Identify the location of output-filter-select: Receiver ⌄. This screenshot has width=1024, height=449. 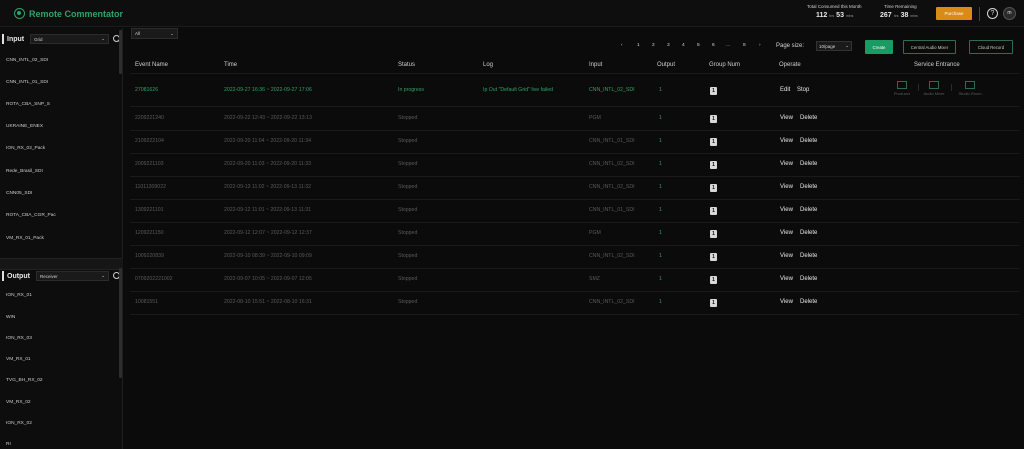
(72, 276).